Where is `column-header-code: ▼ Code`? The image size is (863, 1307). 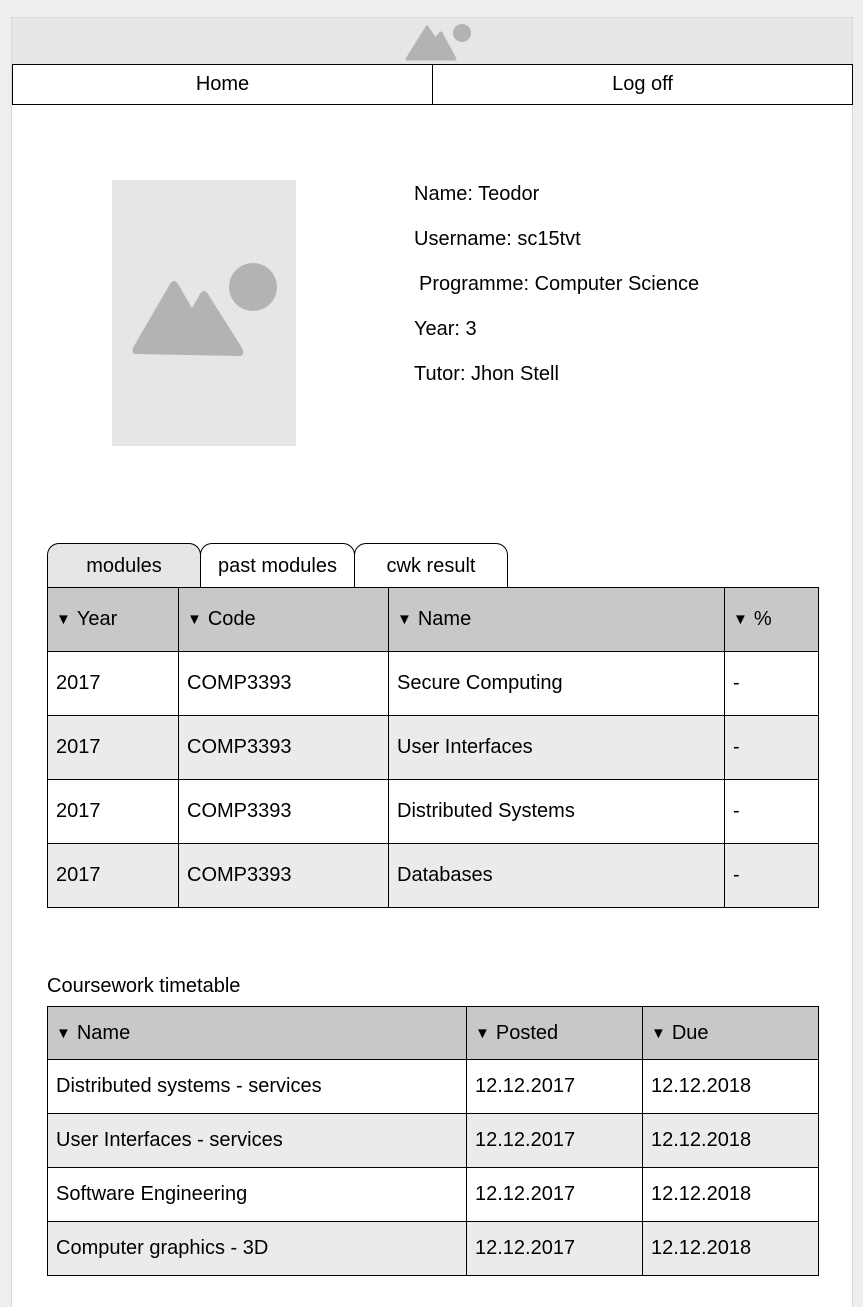 column-header-code: ▼ Code is located at coordinates (283, 619).